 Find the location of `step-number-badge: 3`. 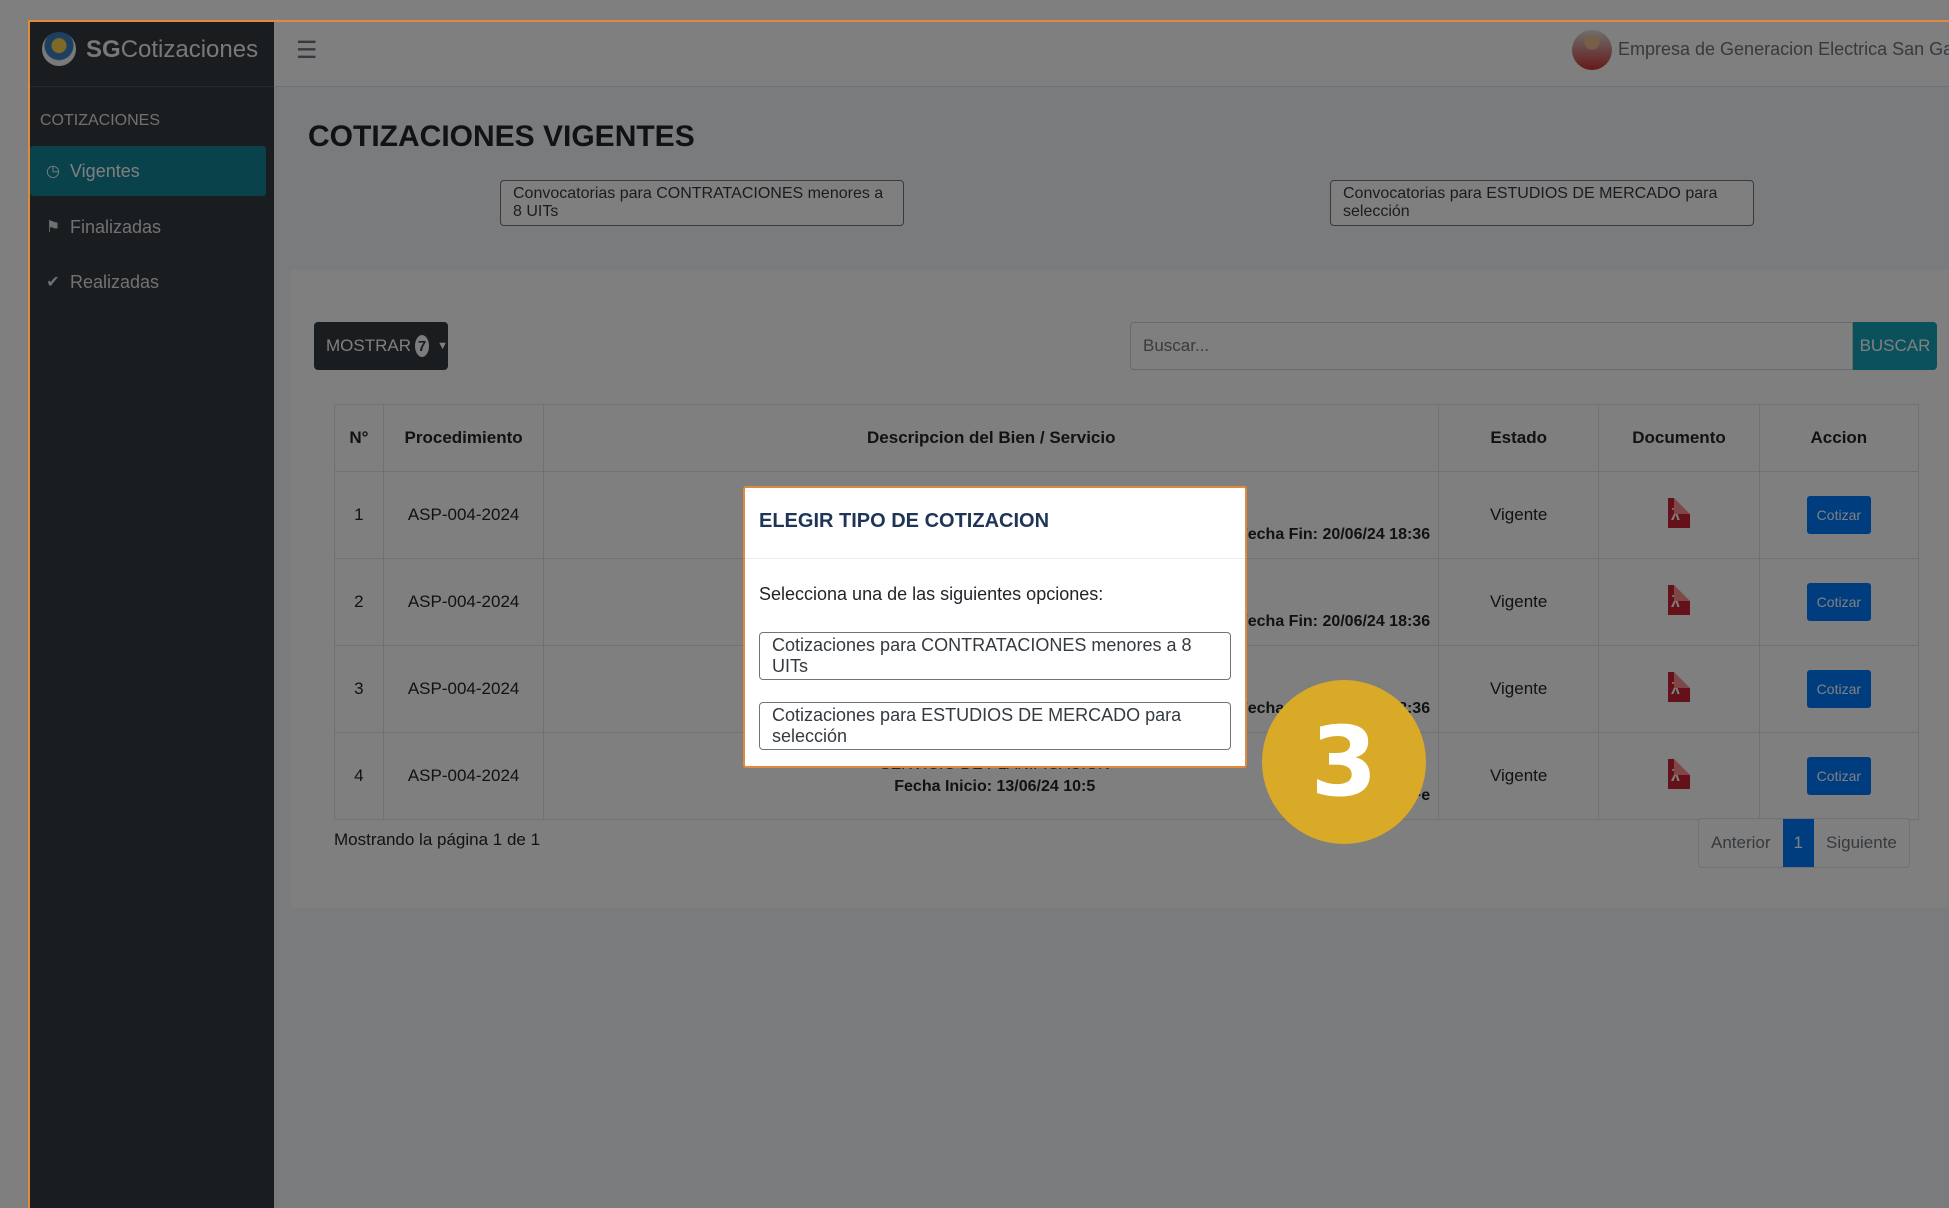

step-number-badge: 3 is located at coordinates (1344, 762).